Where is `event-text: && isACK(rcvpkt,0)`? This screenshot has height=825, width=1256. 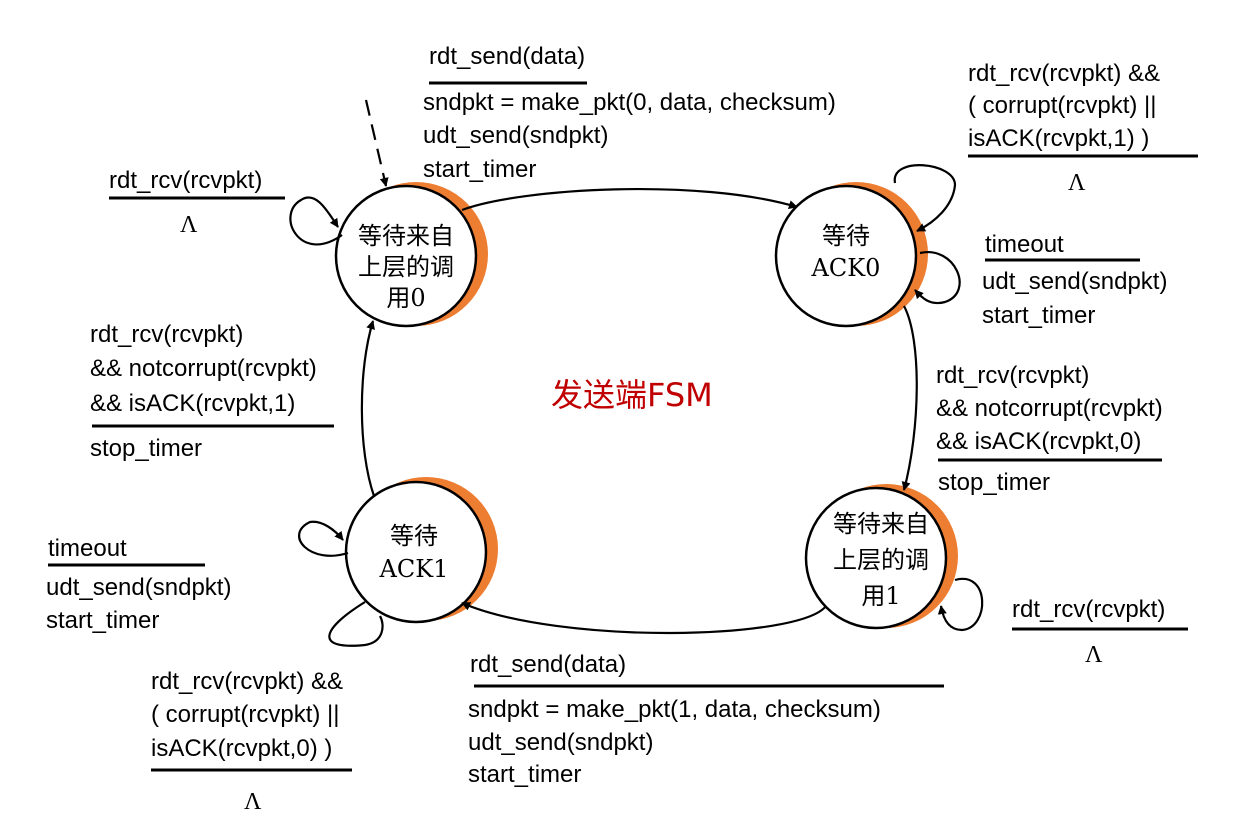 event-text: && isACK(rcvpkt,0) is located at coordinates (1038, 441).